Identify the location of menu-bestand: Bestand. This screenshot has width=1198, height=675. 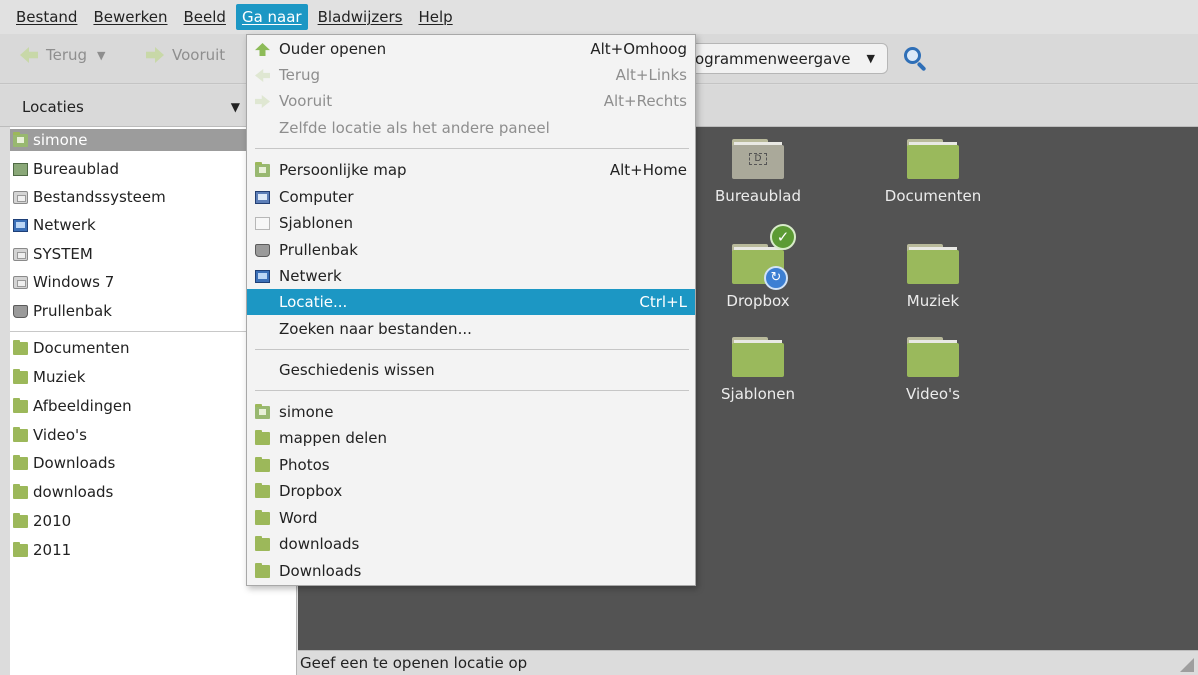
(46, 17).